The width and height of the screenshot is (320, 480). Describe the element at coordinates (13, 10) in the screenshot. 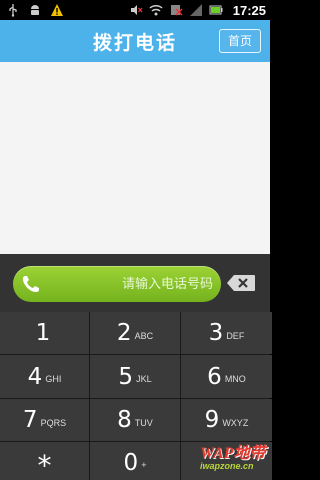

I see `usb-icon` at that location.